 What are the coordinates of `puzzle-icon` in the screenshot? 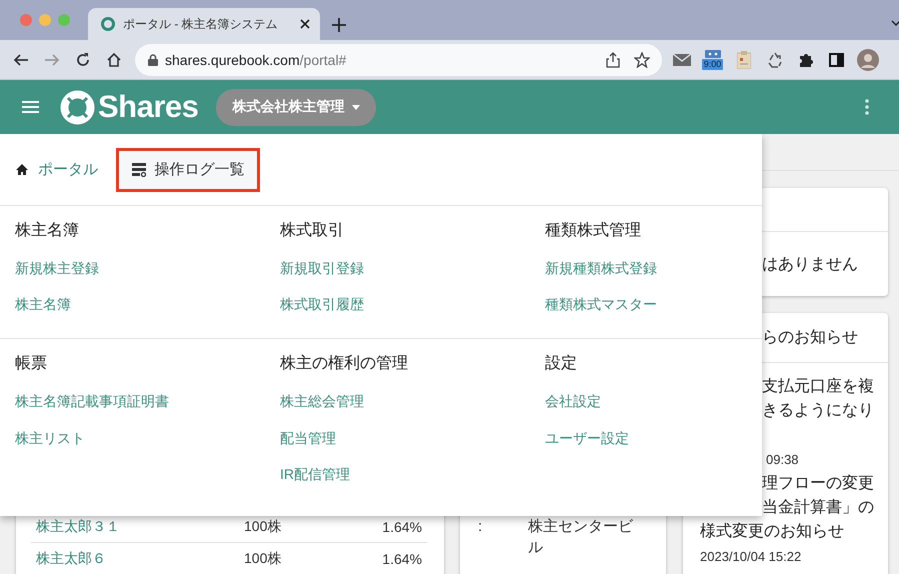 It's located at (806, 60).